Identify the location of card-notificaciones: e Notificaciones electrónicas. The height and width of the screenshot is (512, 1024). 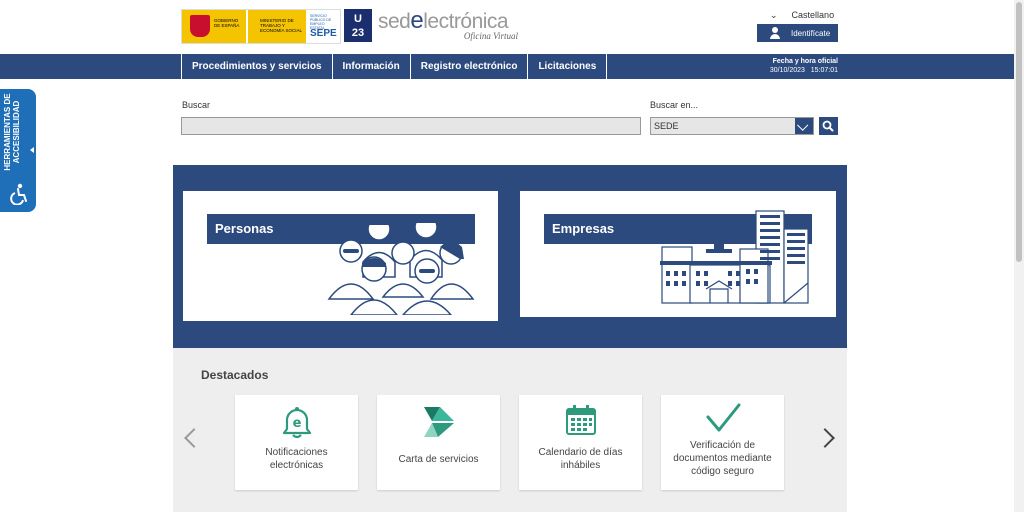
(296, 442).